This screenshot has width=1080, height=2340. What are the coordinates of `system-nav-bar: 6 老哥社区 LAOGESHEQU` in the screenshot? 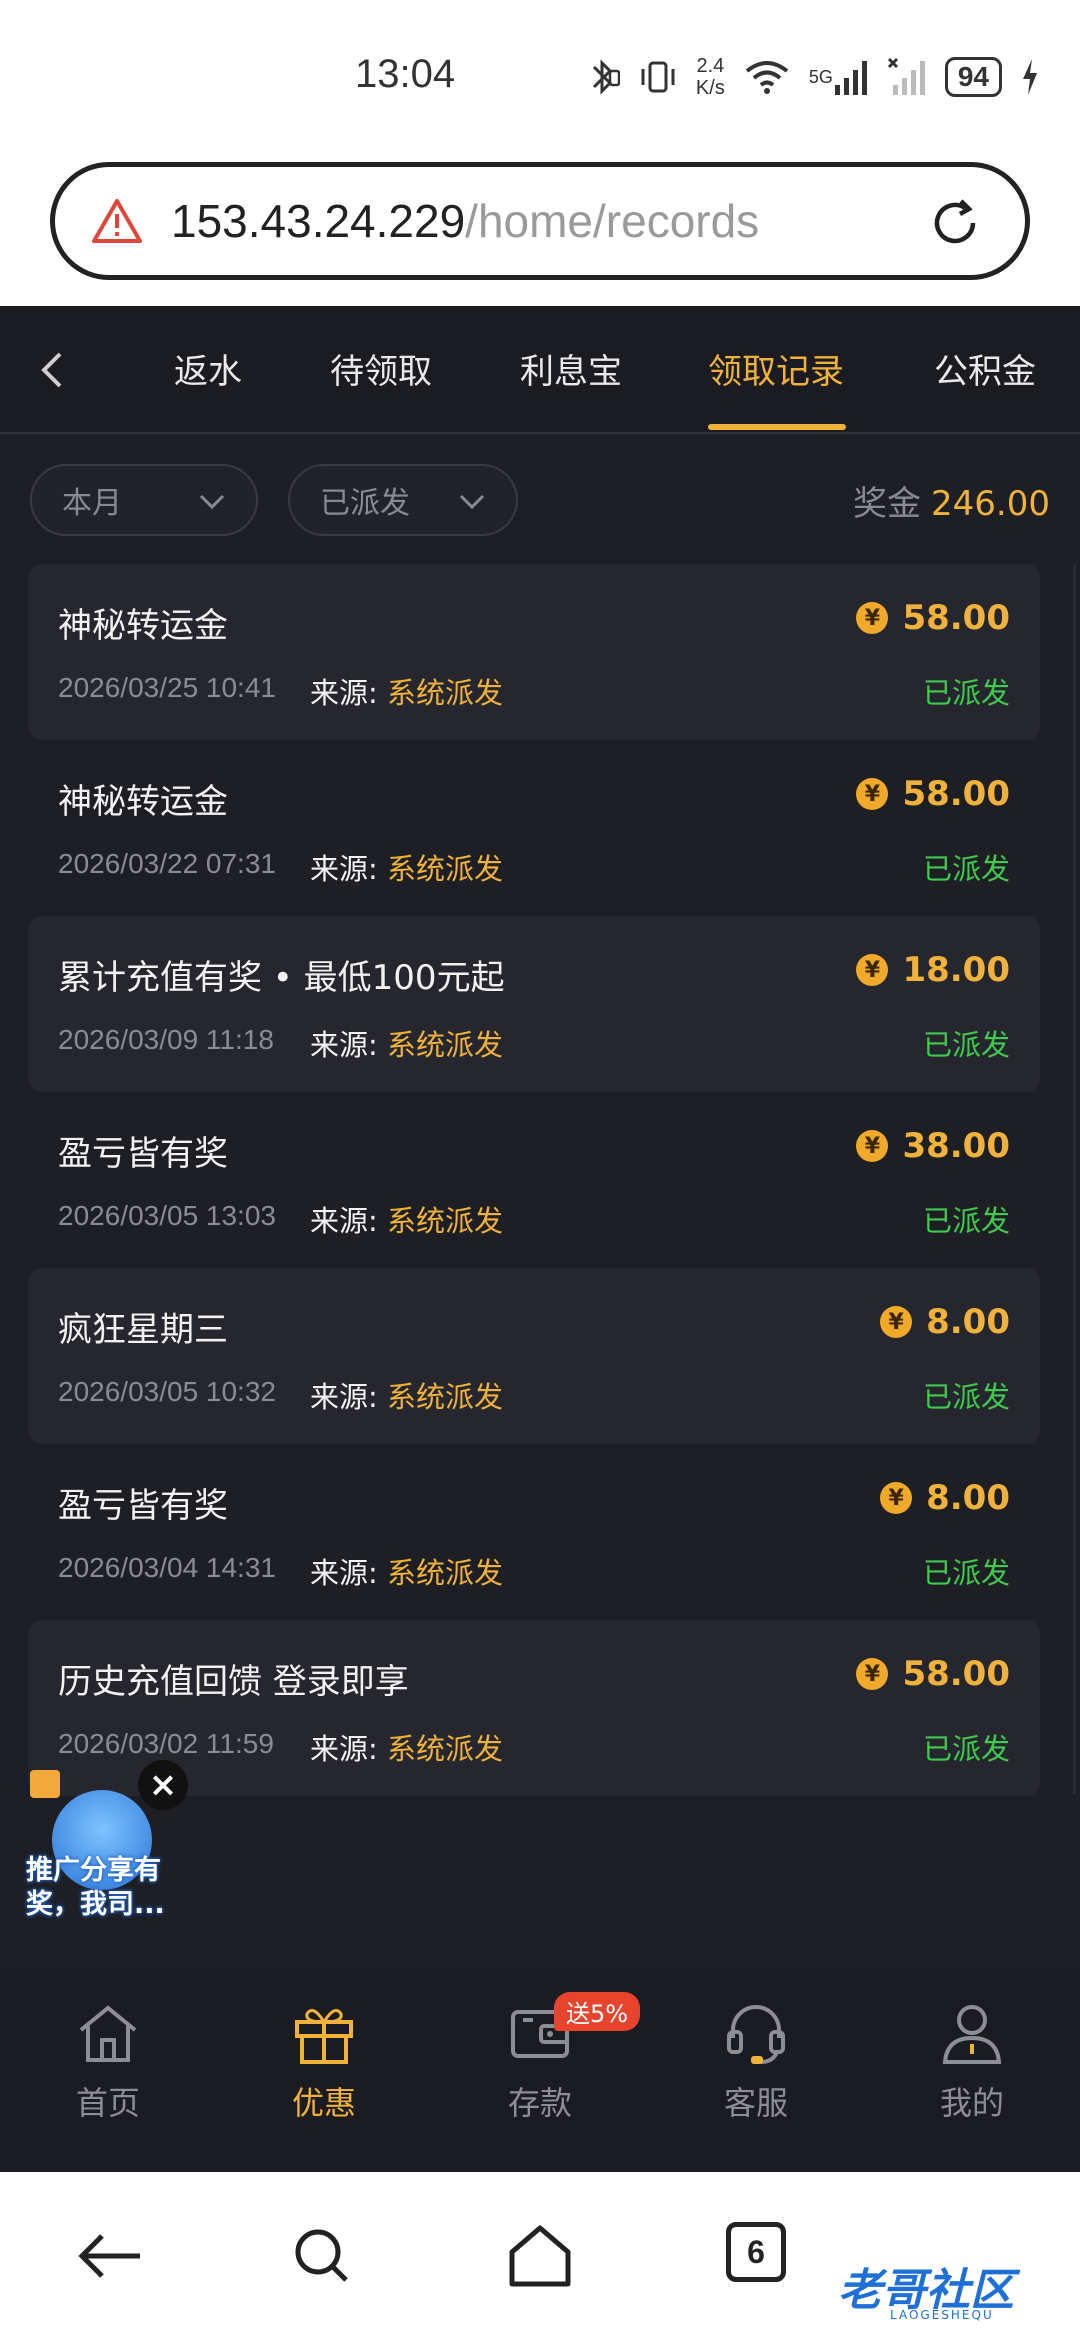 It's located at (540, 2256).